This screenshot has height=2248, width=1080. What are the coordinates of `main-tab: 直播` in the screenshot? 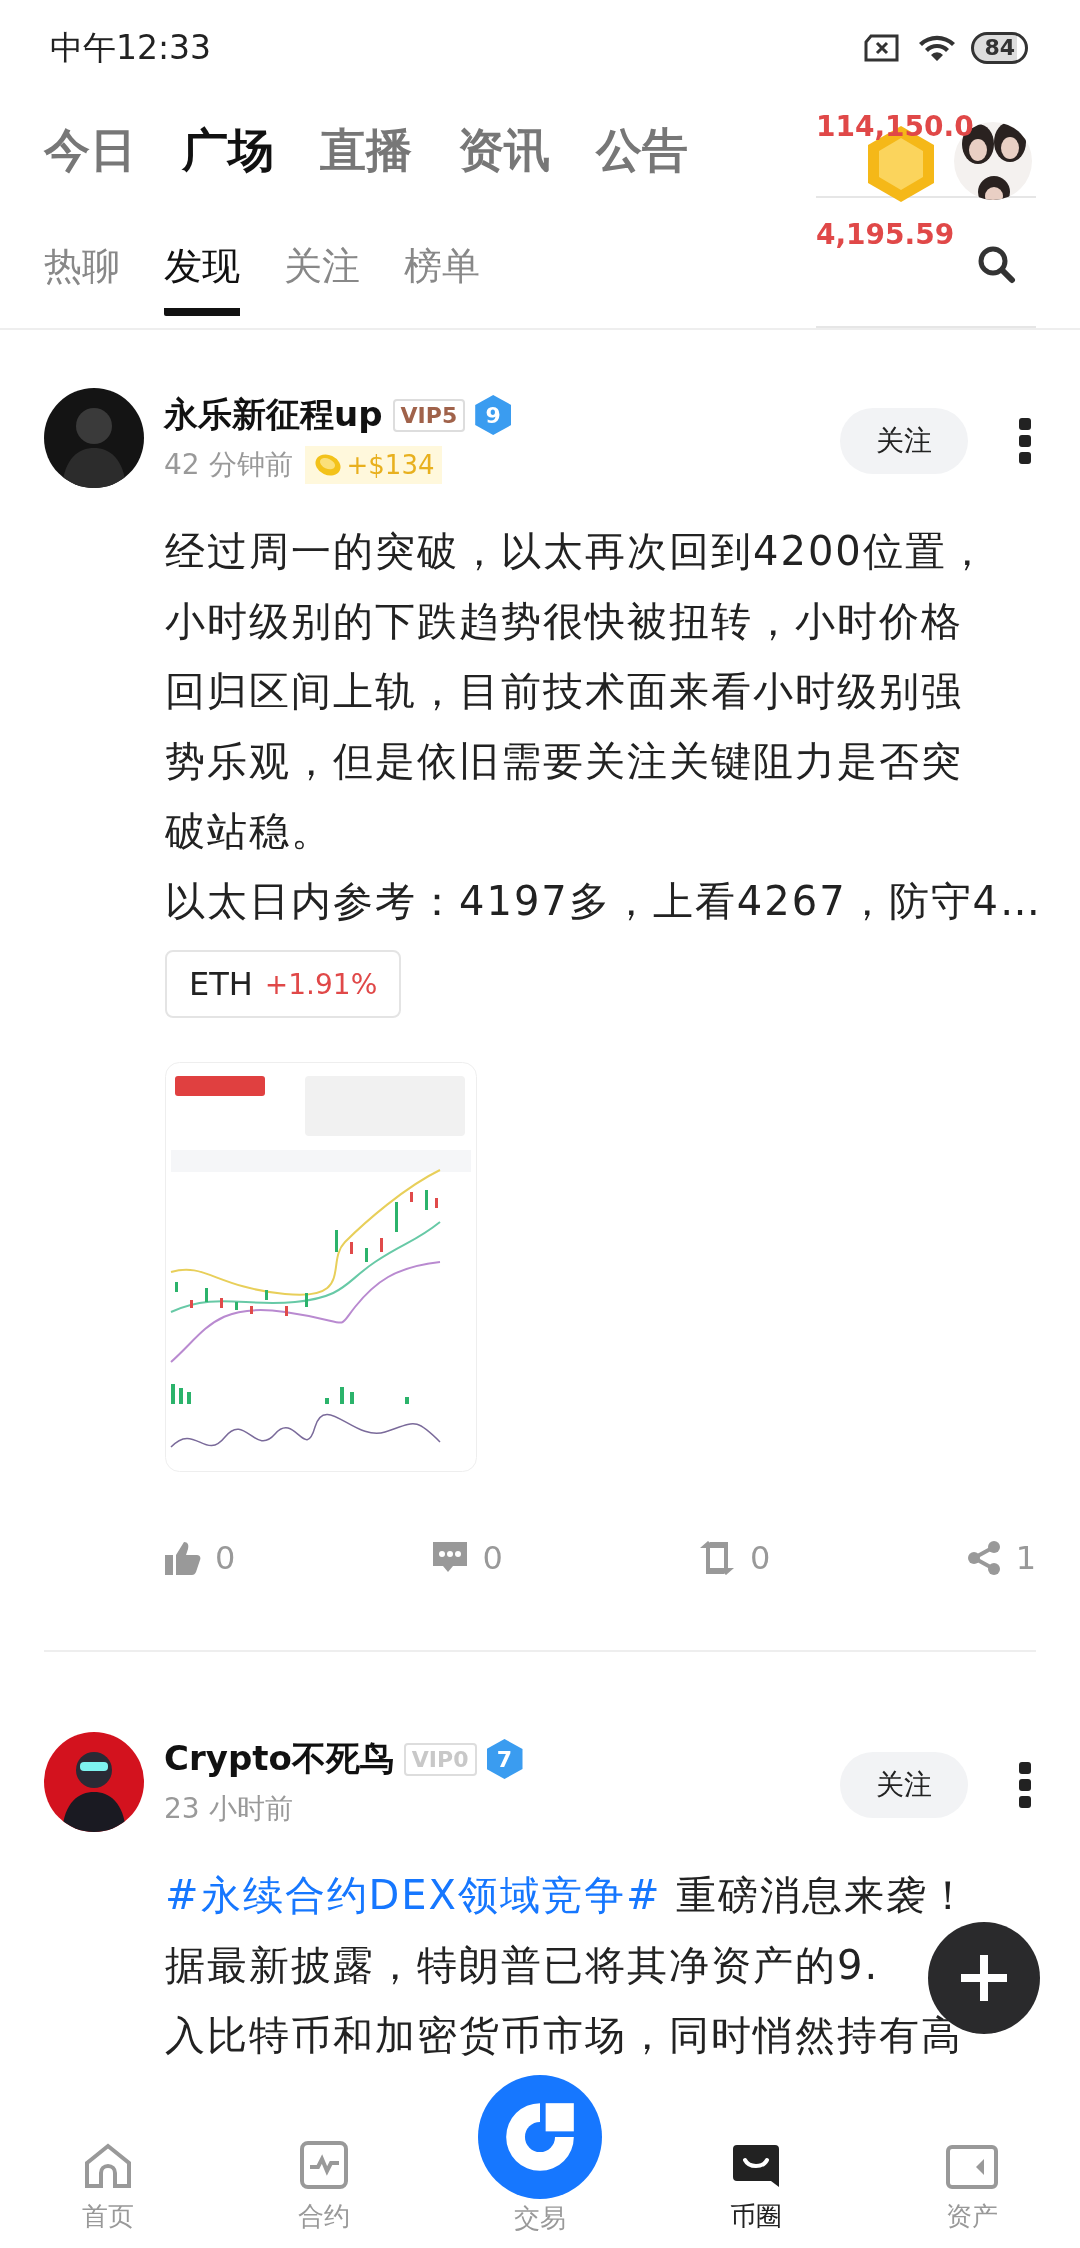 It's located at (366, 151).